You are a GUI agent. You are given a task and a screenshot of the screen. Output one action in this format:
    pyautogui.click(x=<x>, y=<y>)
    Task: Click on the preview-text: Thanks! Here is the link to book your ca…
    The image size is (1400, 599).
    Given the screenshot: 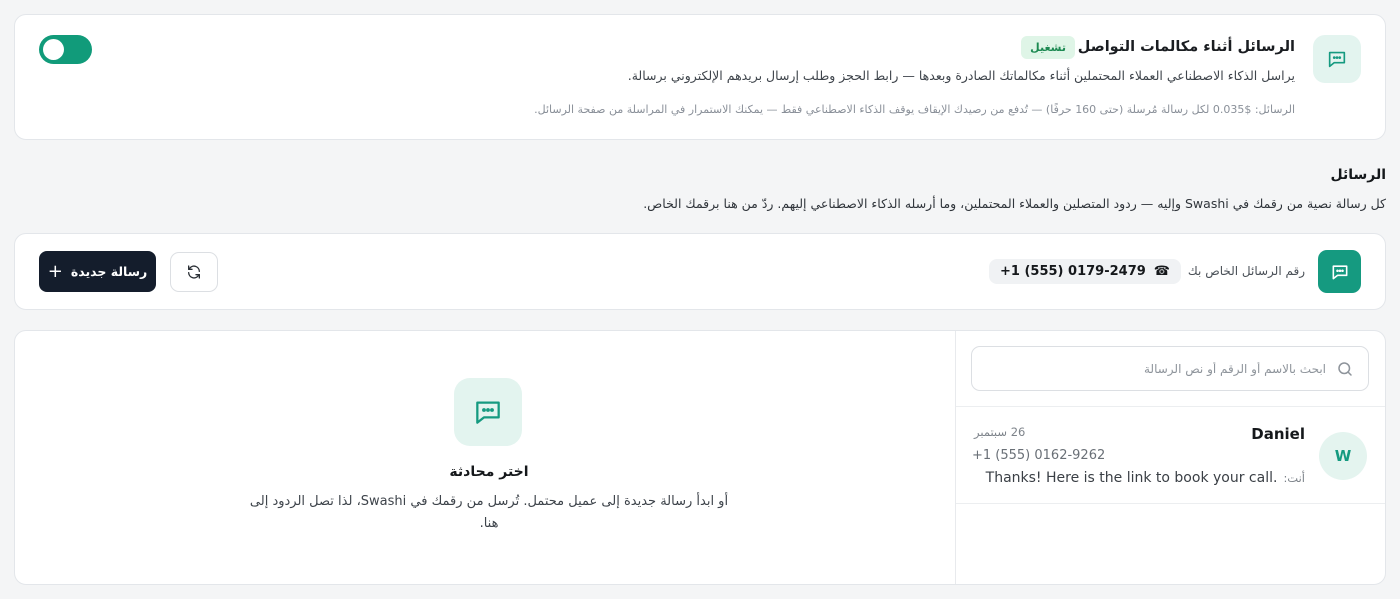 What is the action you would take?
    pyautogui.click(x=1131, y=478)
    